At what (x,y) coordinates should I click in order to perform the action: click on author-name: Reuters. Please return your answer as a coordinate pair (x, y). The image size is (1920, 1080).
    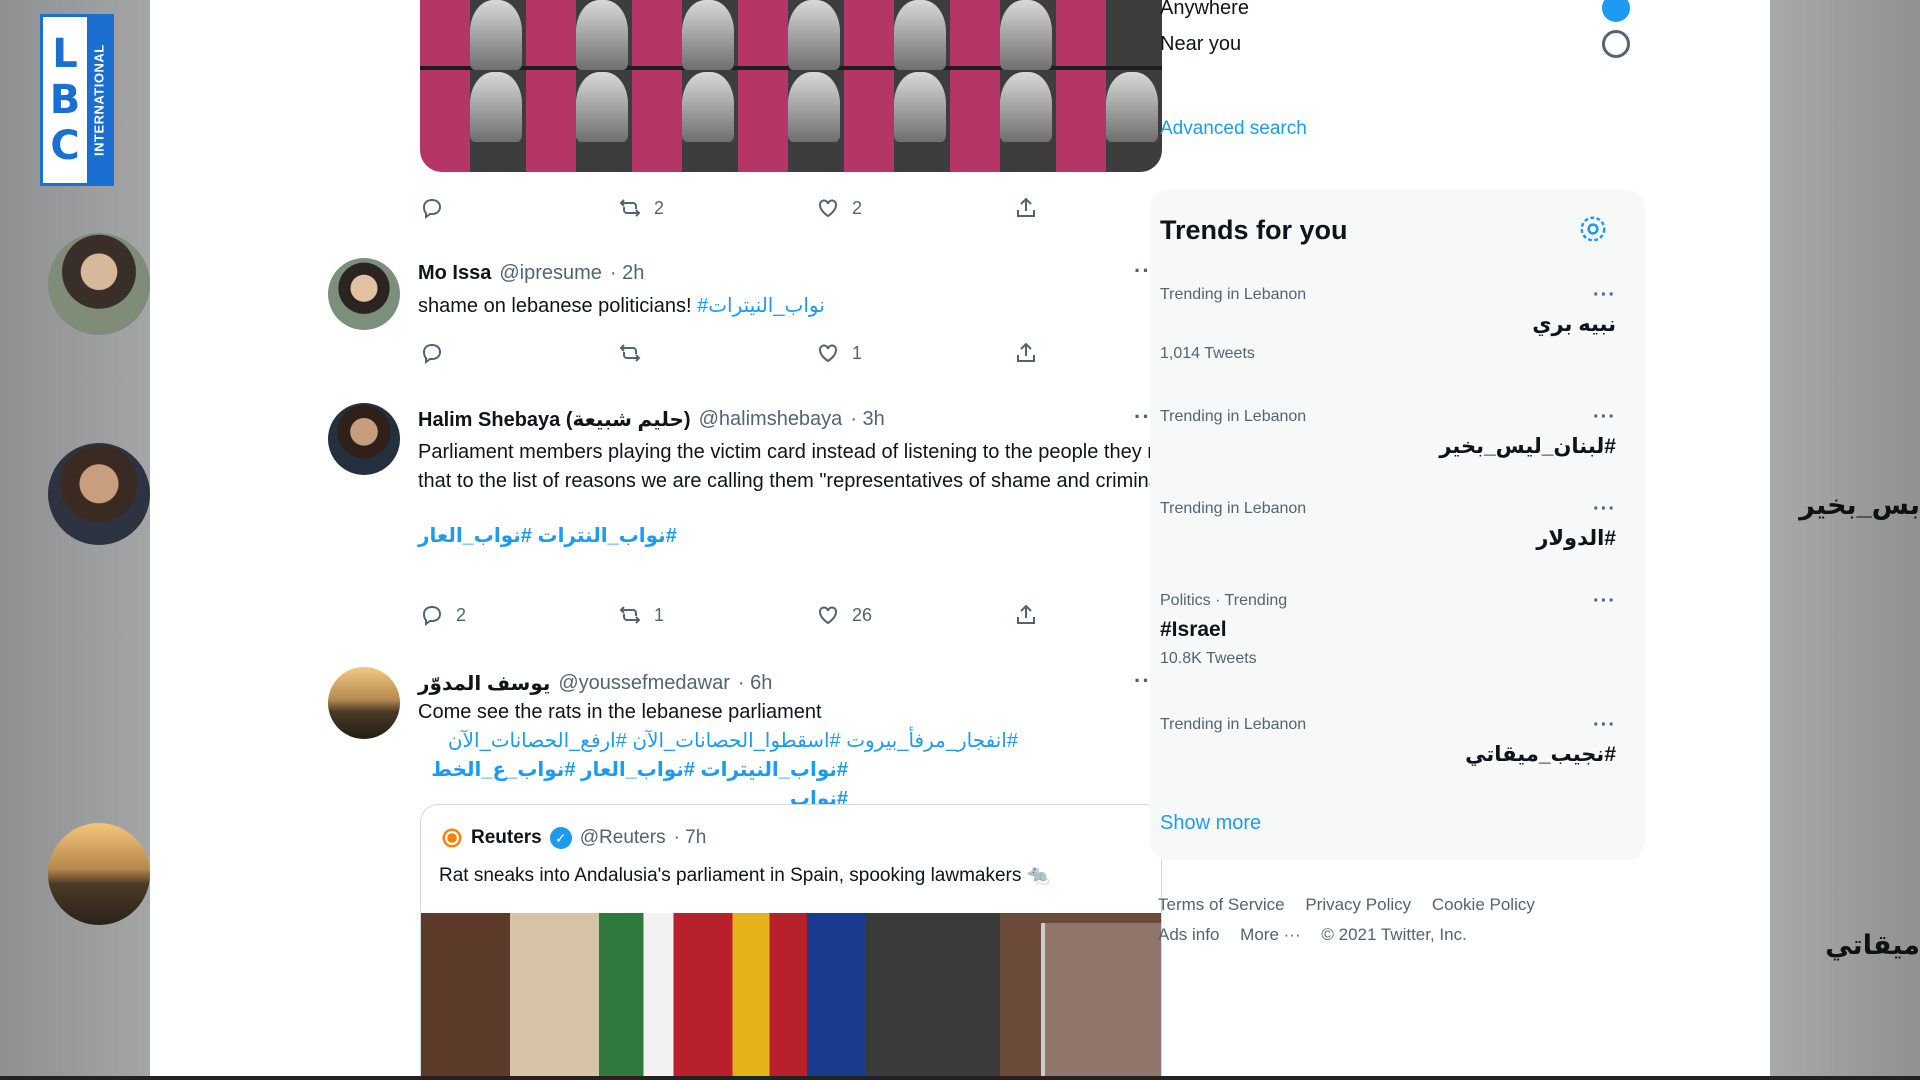
    Looking at the image, I should click on (506, 838).